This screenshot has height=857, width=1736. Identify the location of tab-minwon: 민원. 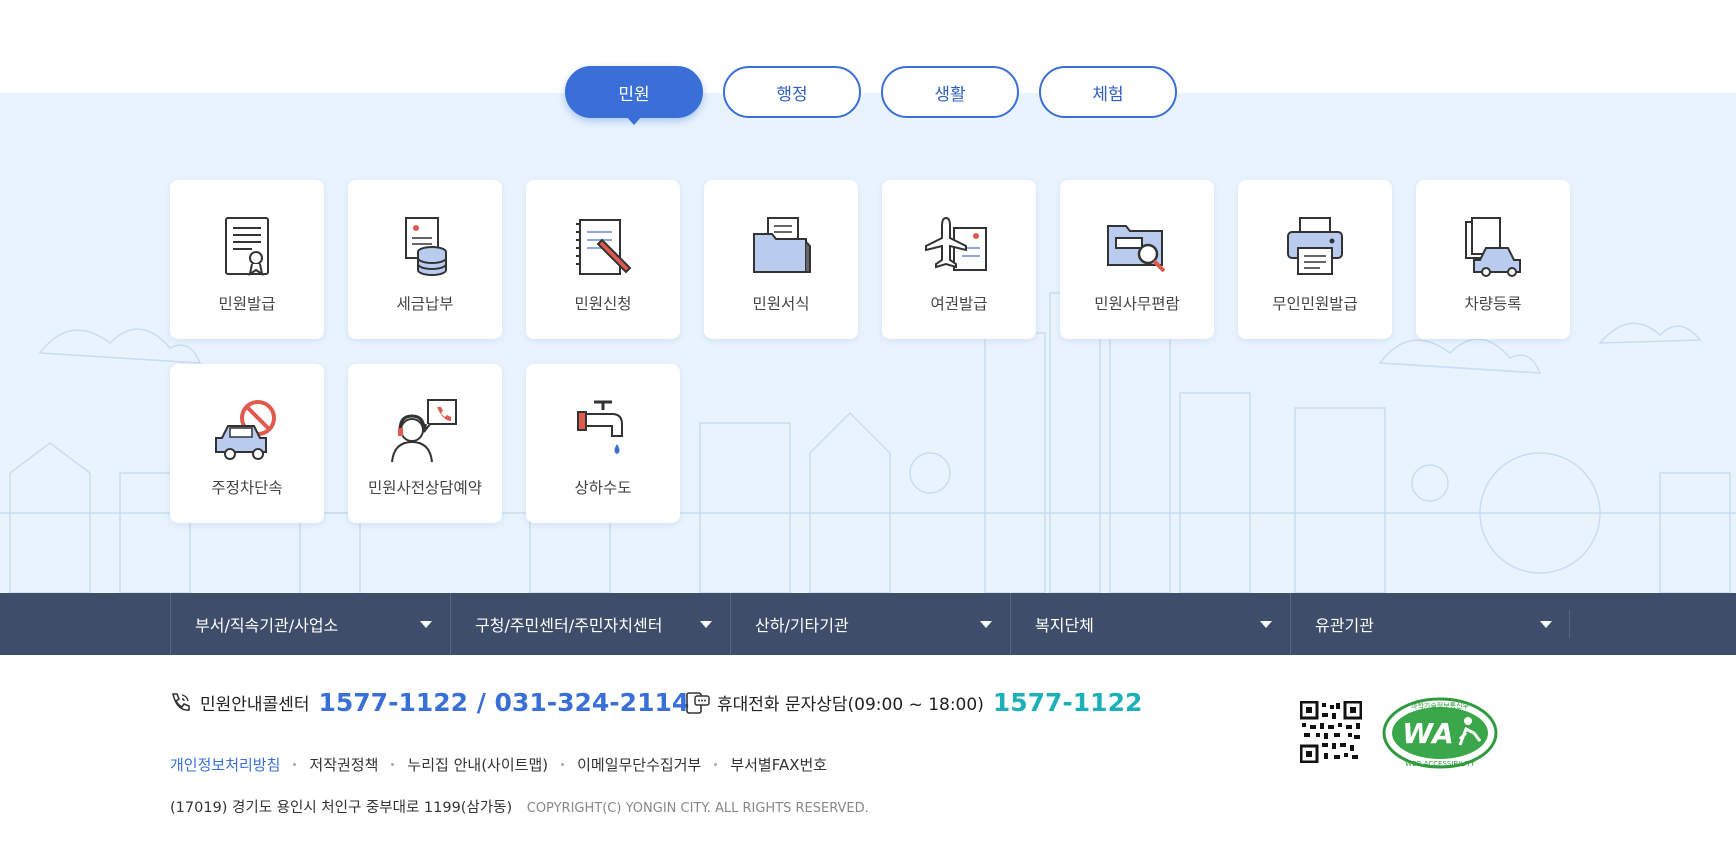
(634, 95).